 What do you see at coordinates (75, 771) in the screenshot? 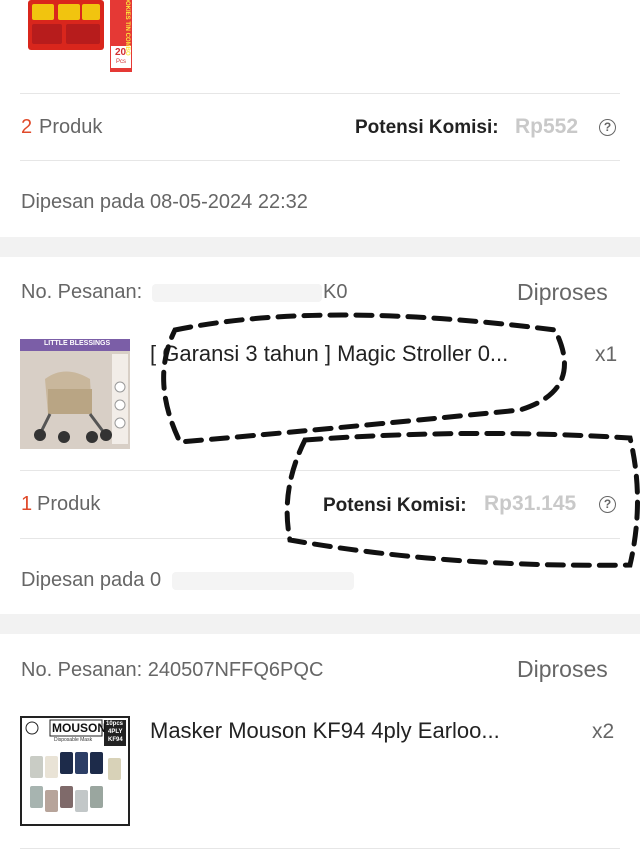
I see `product-thumbnail-mask: MOUSON Disposable Mask 10pcs 4PLY KF94` at bounding box center [75, 771].